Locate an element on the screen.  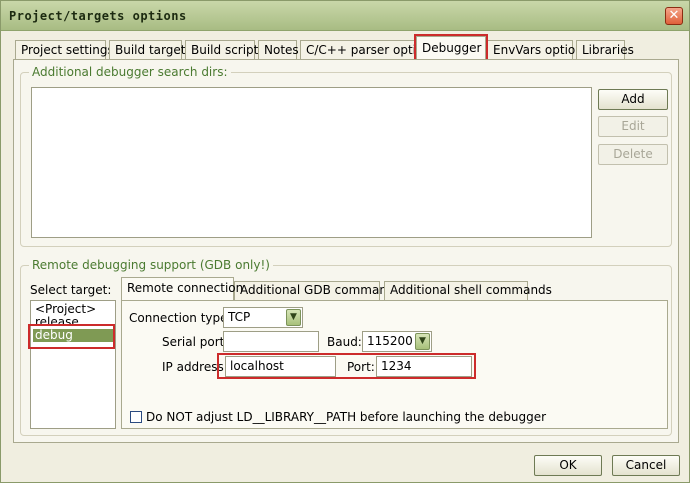
tab-build-scripts: Build scripts is located at coordinates (225, 50).